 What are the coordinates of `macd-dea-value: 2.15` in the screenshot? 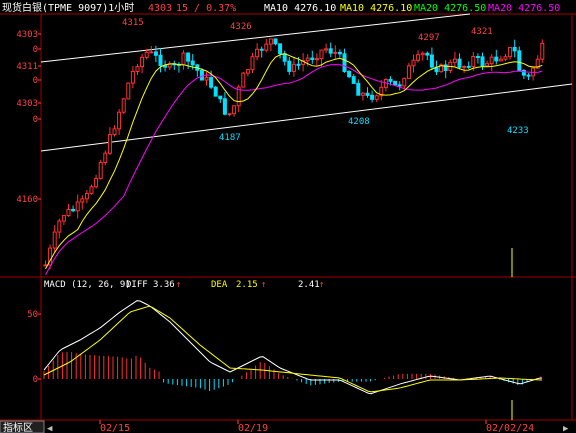 It's located at (247, 285).